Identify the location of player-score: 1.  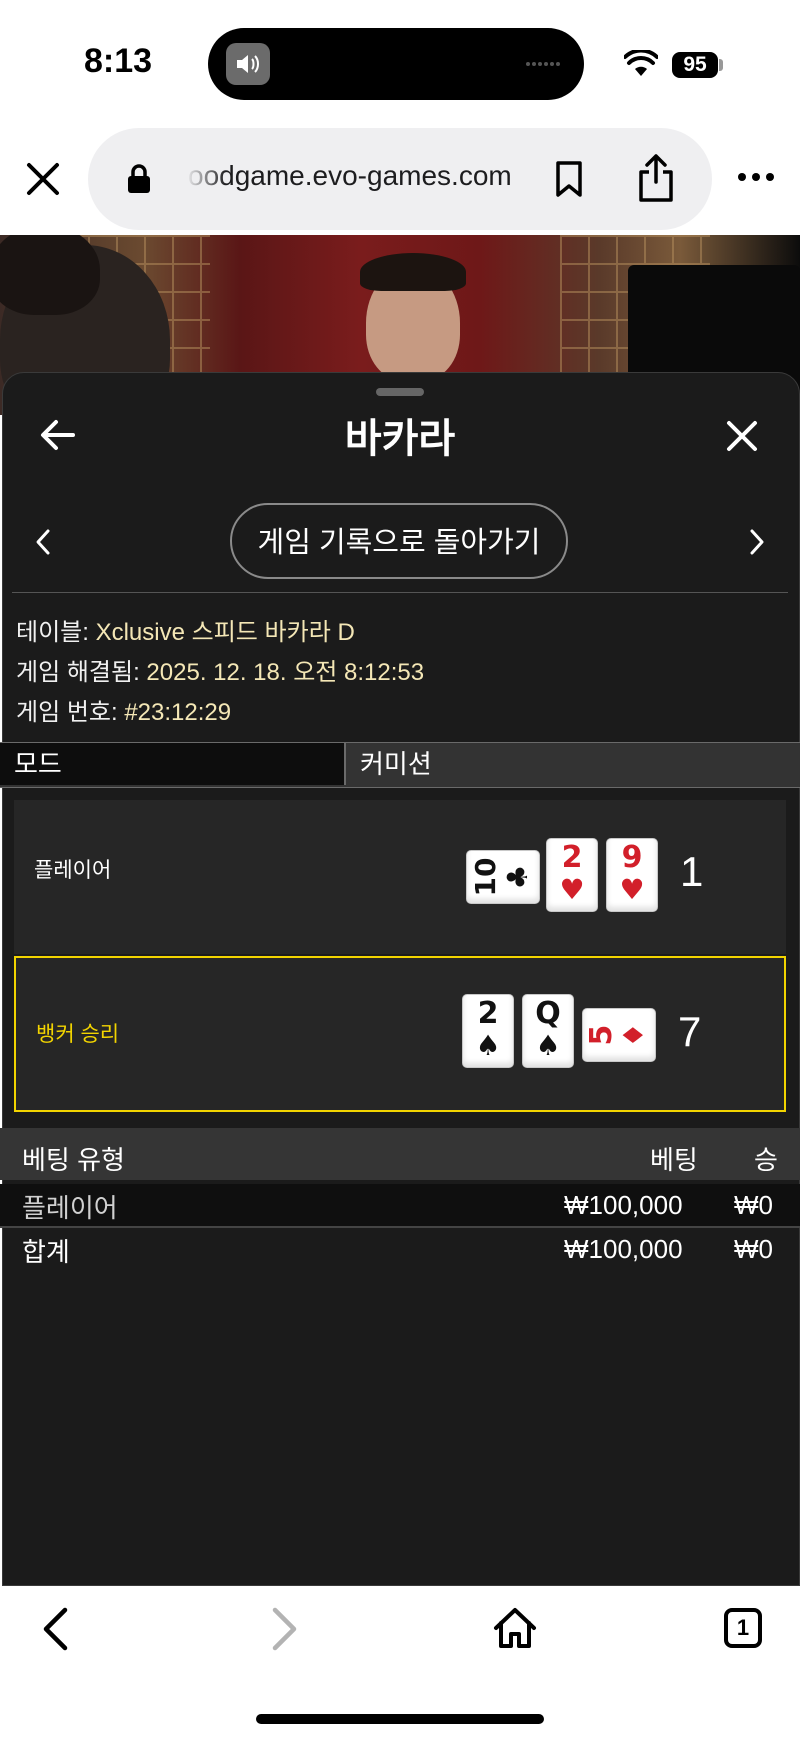
(692, 871).